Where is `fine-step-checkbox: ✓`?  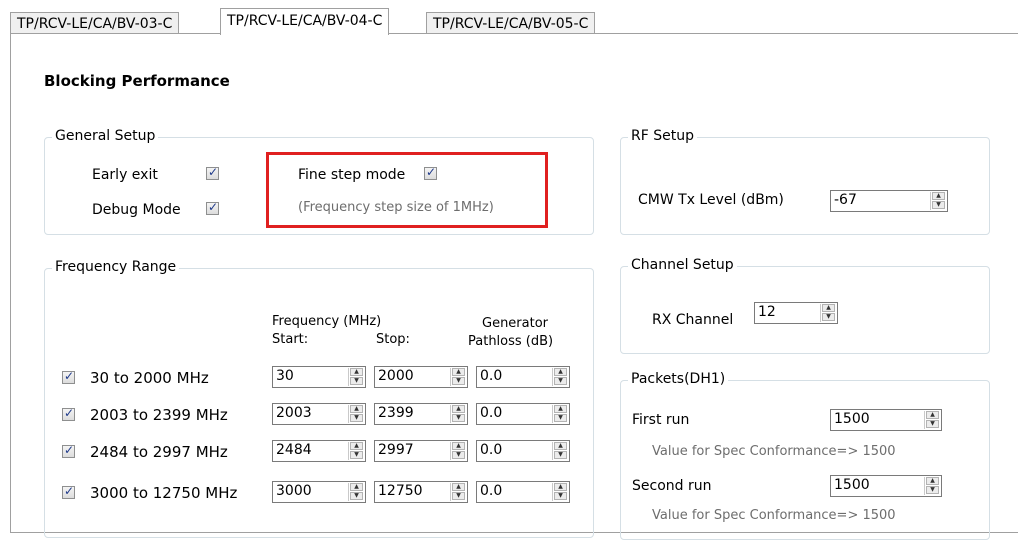
fine-step-checkbox: ✓ is located at coordinates (430, 172).